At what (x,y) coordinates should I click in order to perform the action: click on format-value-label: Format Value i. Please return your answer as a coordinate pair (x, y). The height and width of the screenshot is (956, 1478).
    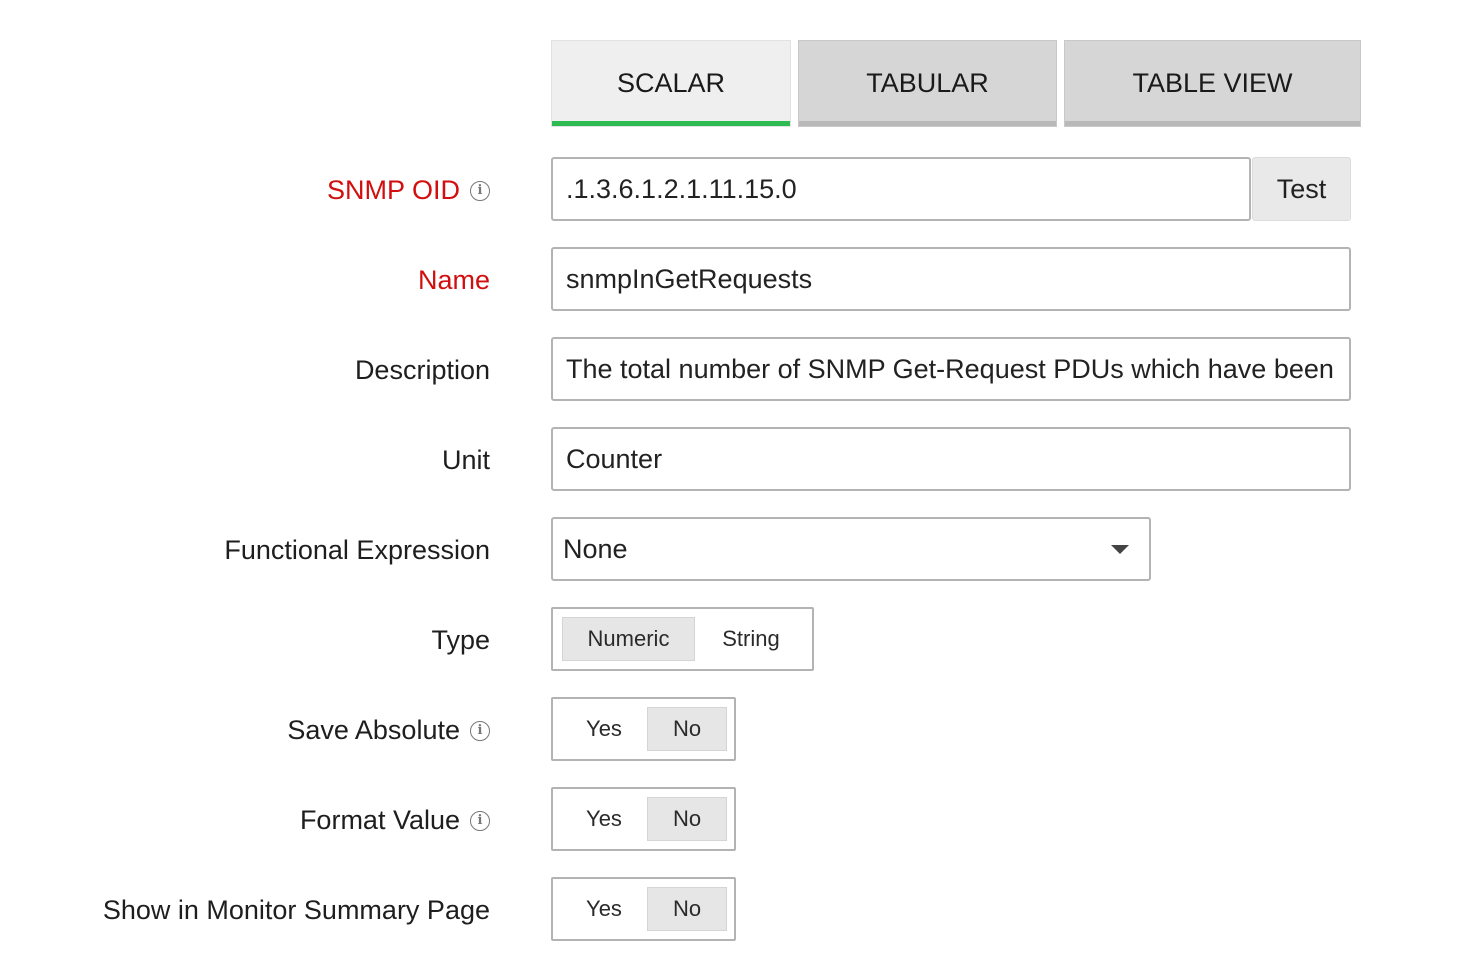
    Looking at the image, I should click on (395, 820).